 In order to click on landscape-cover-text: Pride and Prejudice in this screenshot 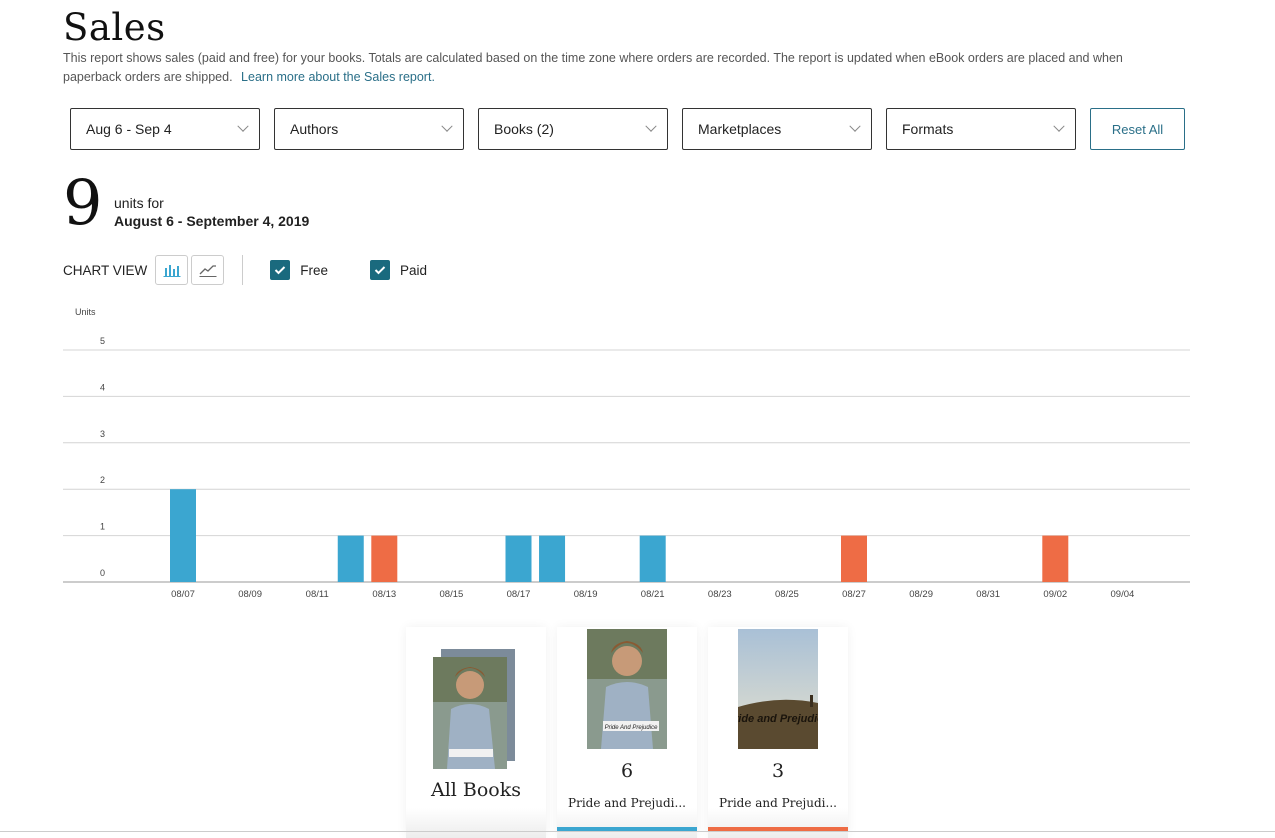, I will do `click(778, 719)`.